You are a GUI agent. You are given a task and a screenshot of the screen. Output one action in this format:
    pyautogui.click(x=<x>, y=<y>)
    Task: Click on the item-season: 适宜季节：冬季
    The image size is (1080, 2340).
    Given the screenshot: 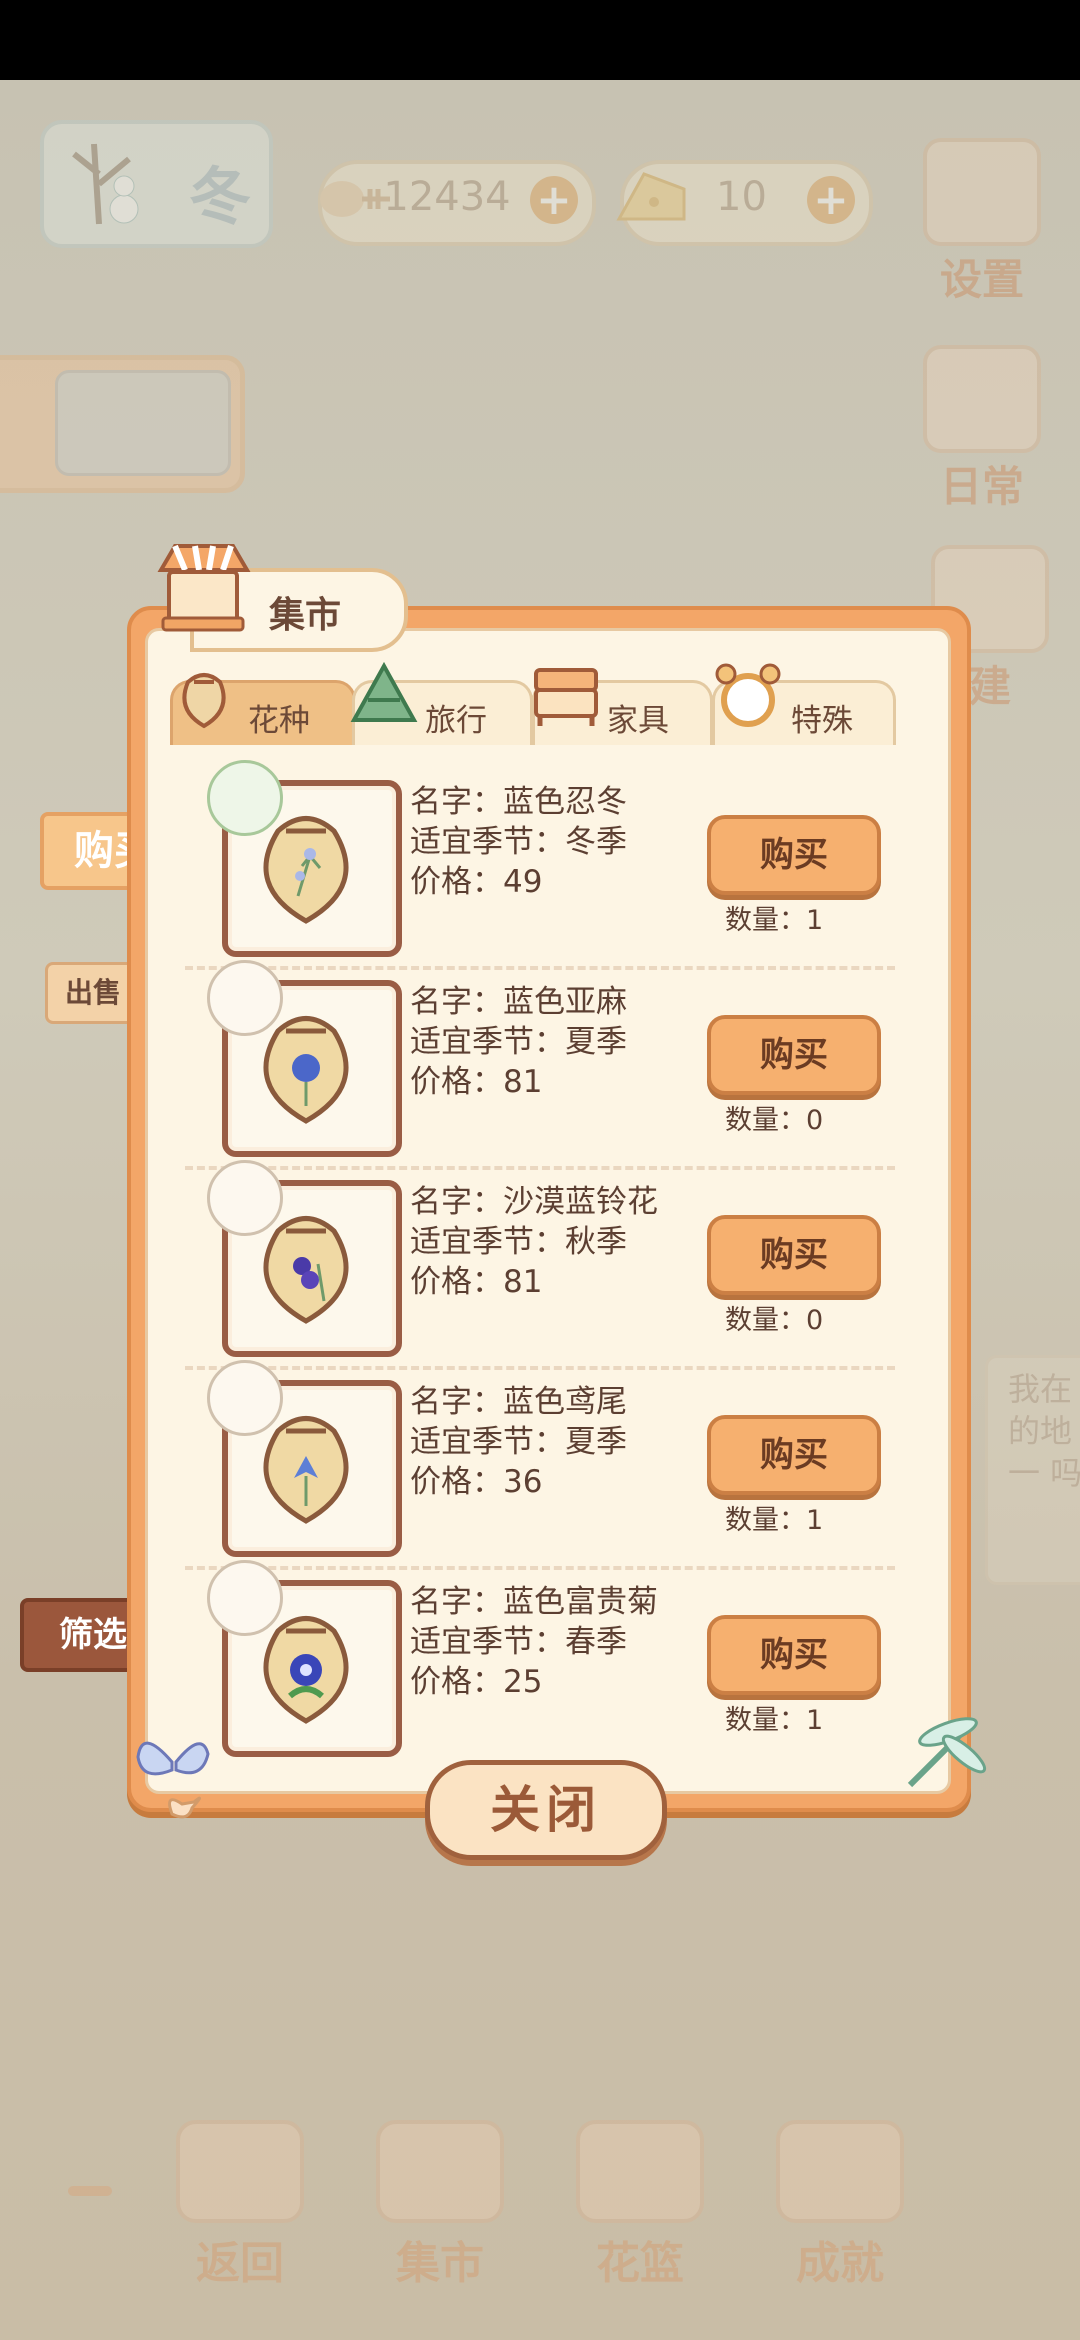 What is the action you would take?
    pyautogui.click(x=518, y=842)
    